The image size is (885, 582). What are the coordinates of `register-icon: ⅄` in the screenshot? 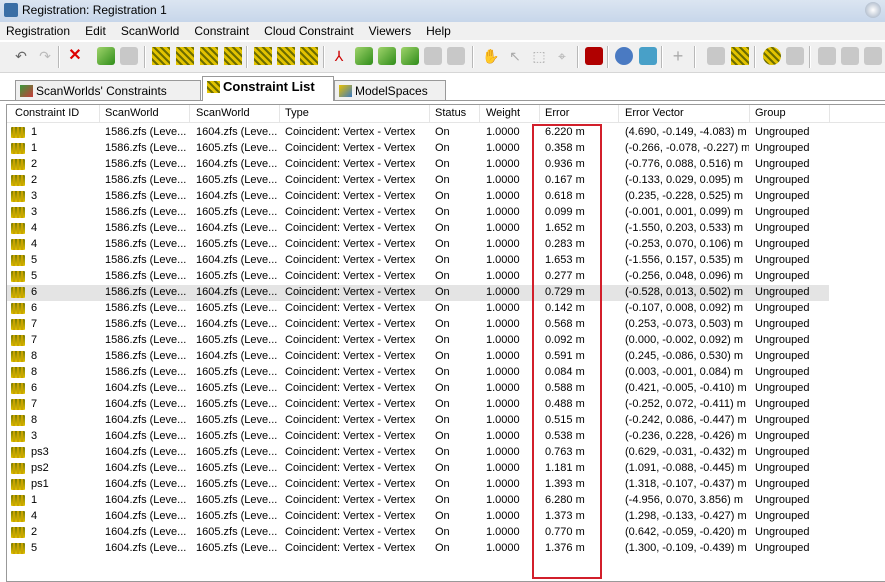 It's located at (339, 56).